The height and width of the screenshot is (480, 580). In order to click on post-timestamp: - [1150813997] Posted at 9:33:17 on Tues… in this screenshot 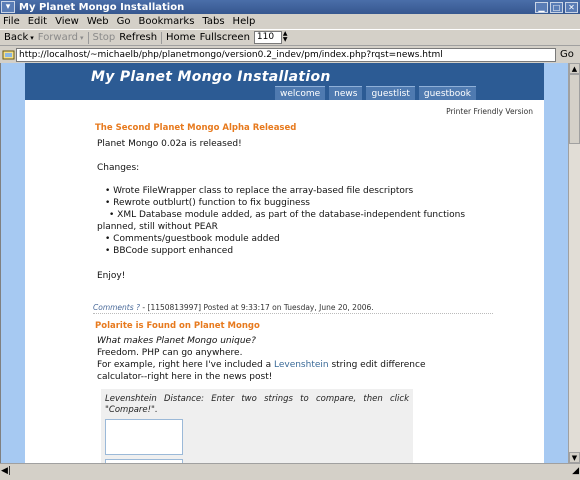, I will do `click(258, 307)`.